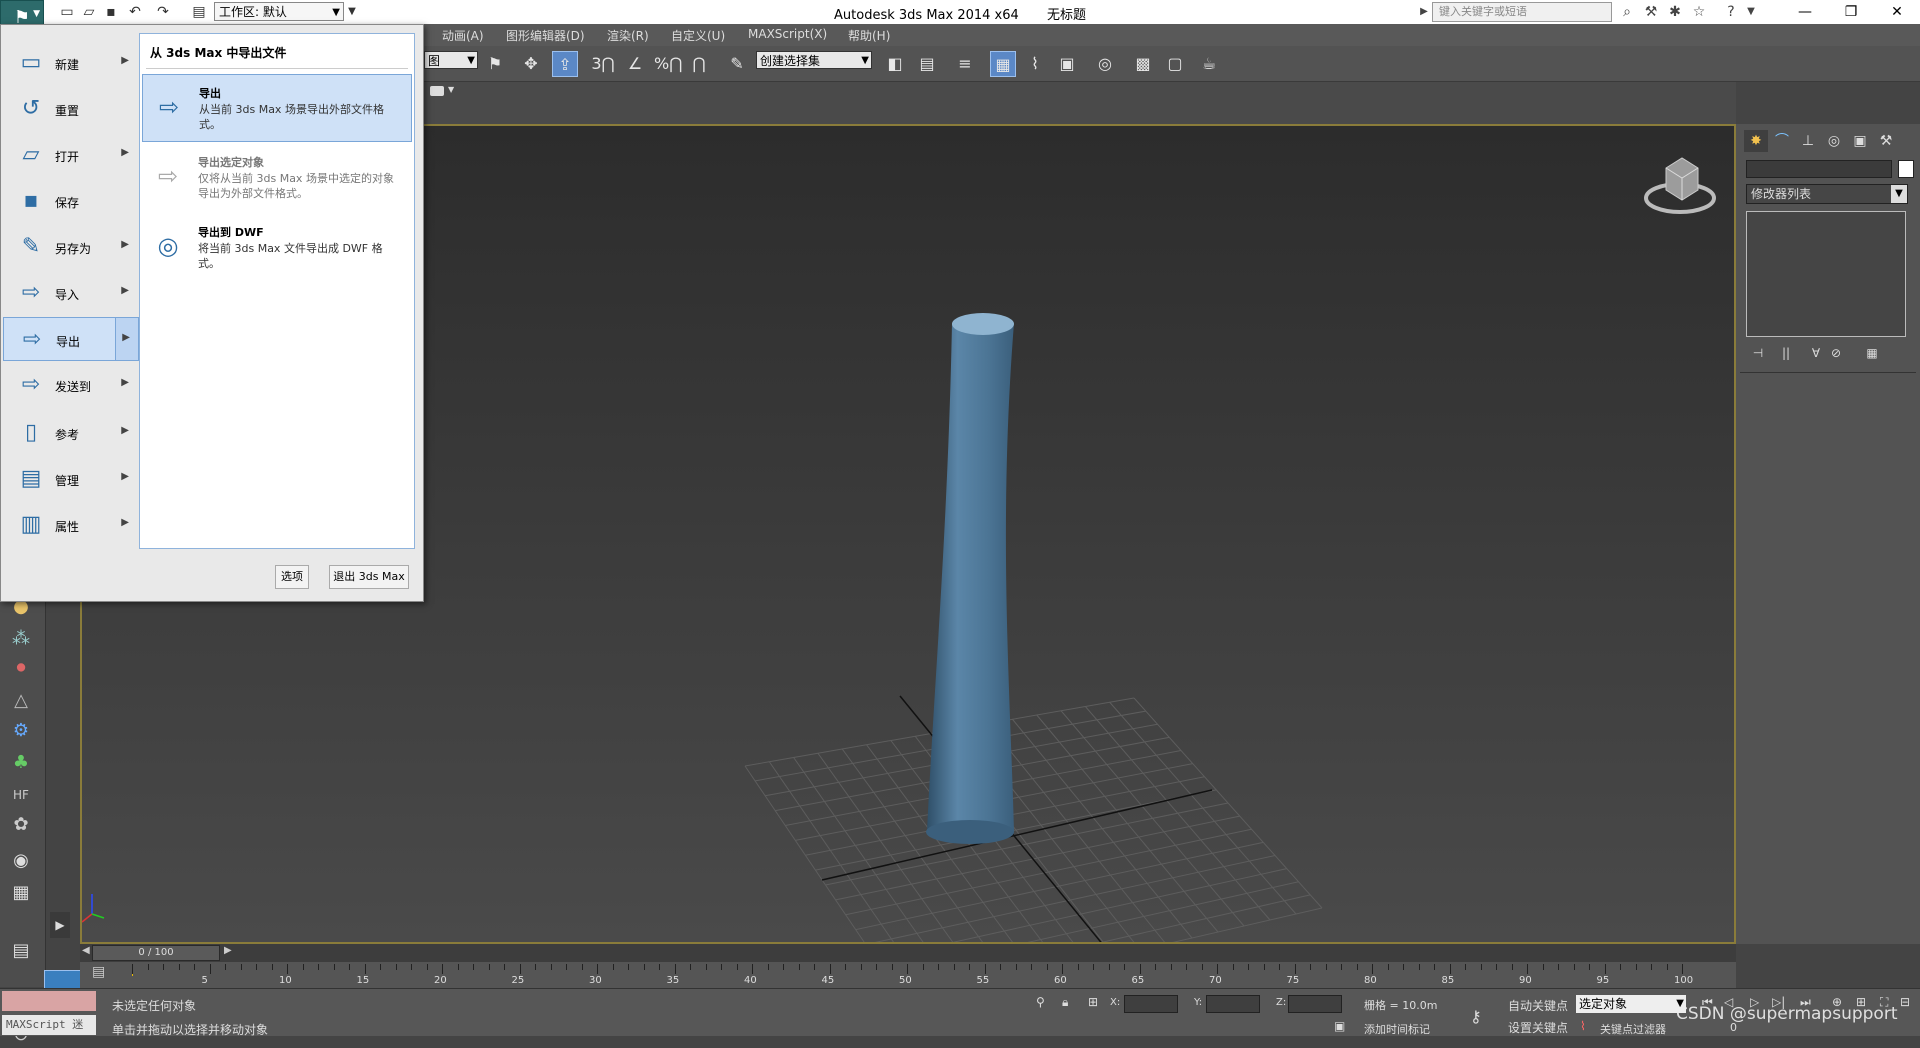  What do you see at coordinates (71, 525) in the screenshot?
I see `app-menu-item-properties: ▥ 属性 ▶` at bounding box center [71, 525].